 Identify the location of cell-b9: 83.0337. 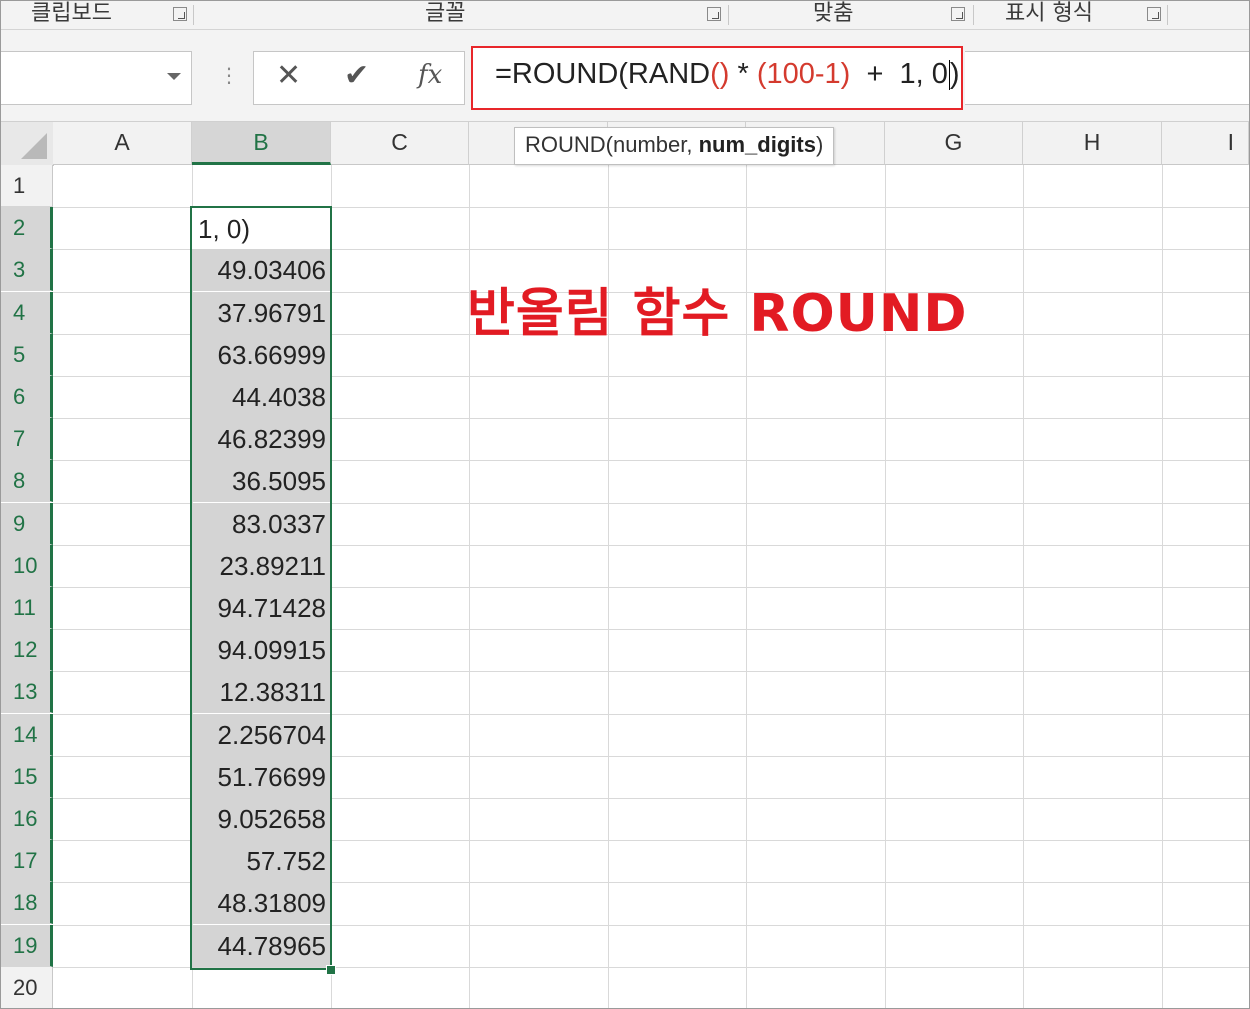
(261, 523).